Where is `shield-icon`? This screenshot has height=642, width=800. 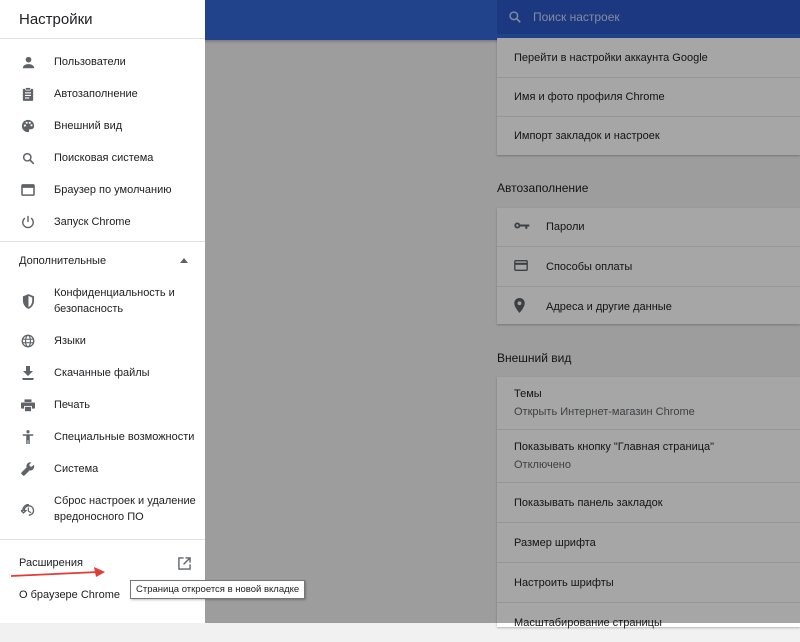
shield-icon is located at coordinates (28, 301).